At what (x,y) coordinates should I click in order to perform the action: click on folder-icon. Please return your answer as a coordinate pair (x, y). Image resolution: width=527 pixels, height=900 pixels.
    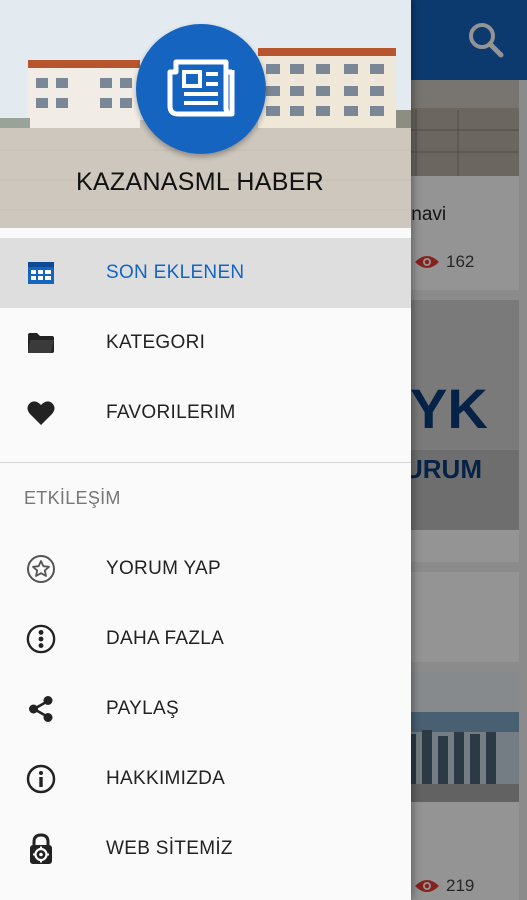
    Looking at the image, I should click on (41, 343).